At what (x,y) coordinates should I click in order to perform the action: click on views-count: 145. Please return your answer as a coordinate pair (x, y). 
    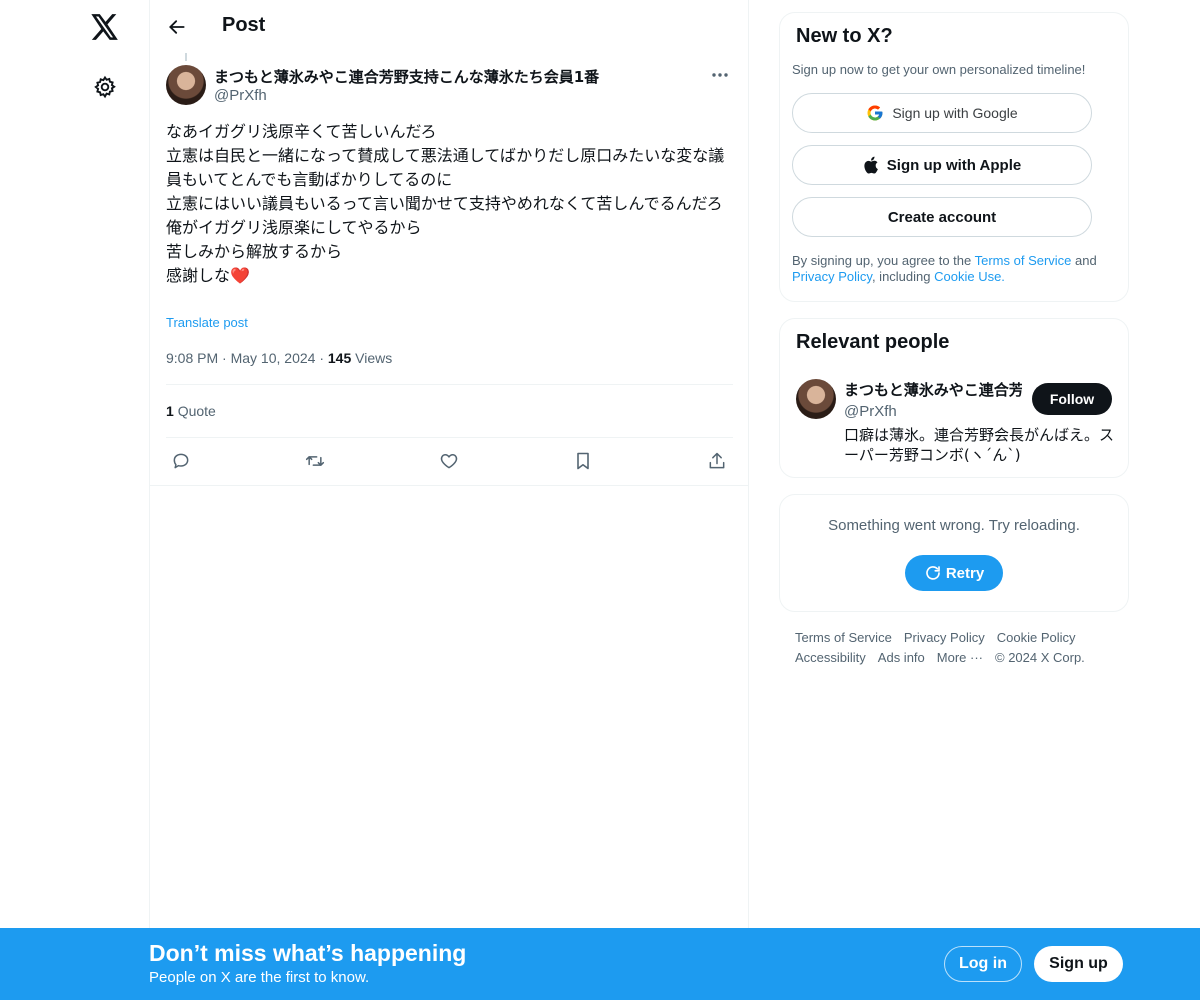
    Looking at the image, I should click on (339, 358).